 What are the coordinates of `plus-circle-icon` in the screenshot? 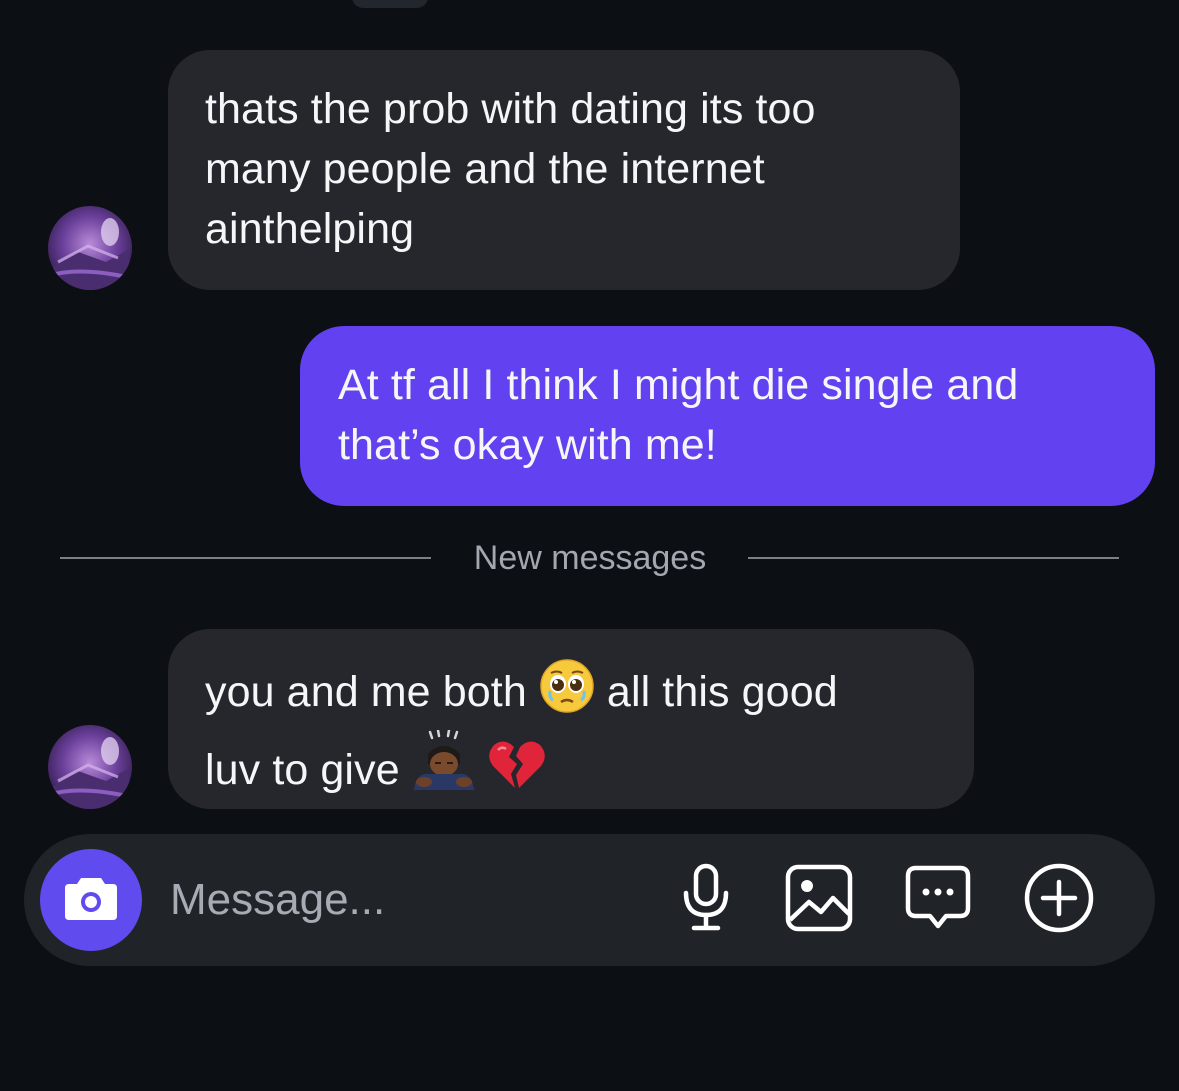 It's located at (1059, 900).